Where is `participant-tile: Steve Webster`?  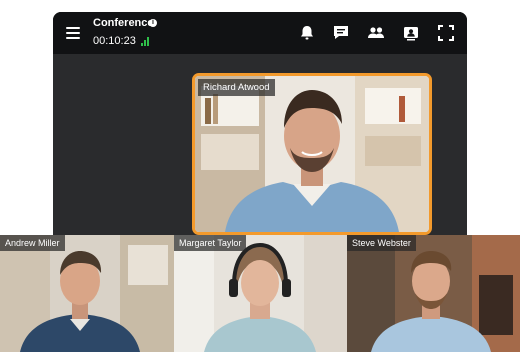
participant-tile: Steve Webster is located at coordinates (433, 293).